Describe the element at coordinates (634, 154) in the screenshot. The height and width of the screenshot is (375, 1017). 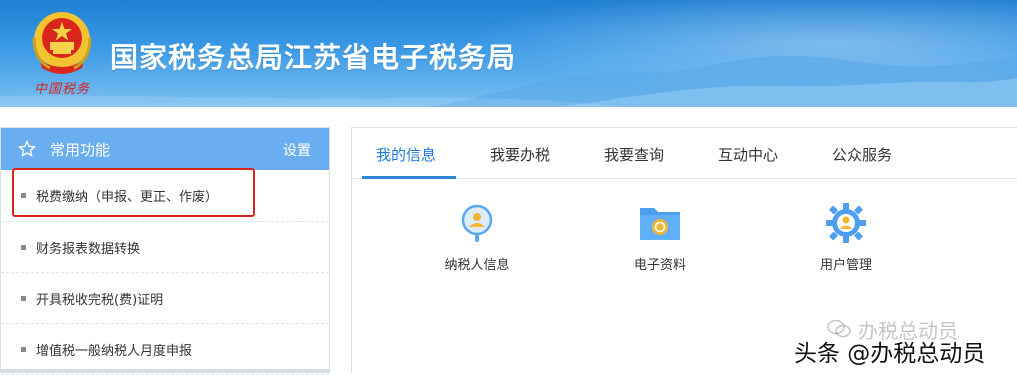
I see `tab-query: 我要查询` at that location.